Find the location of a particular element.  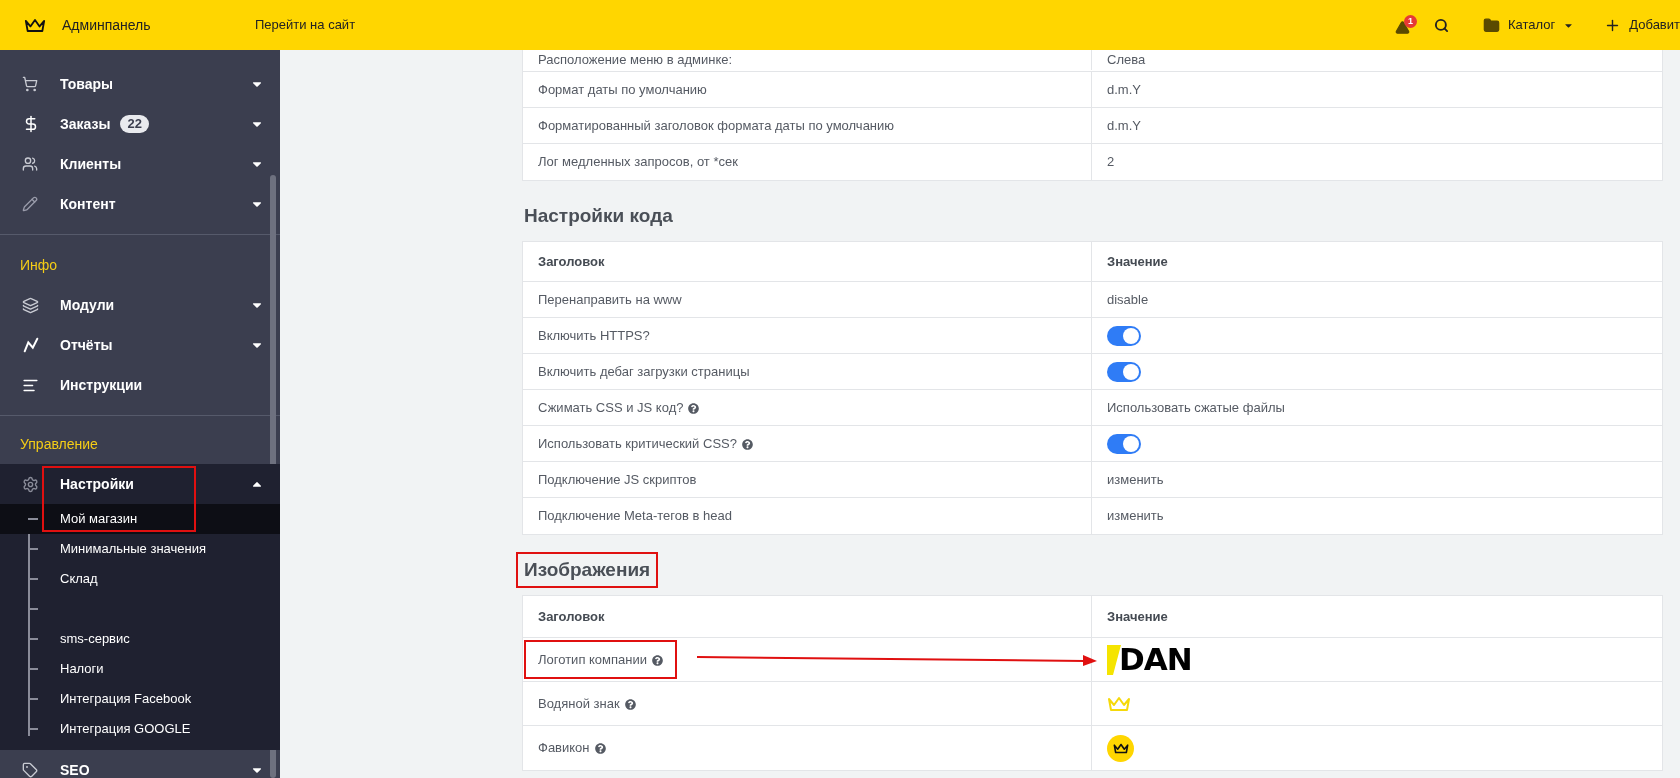

layers-icon is located at coordinates (30, 305).